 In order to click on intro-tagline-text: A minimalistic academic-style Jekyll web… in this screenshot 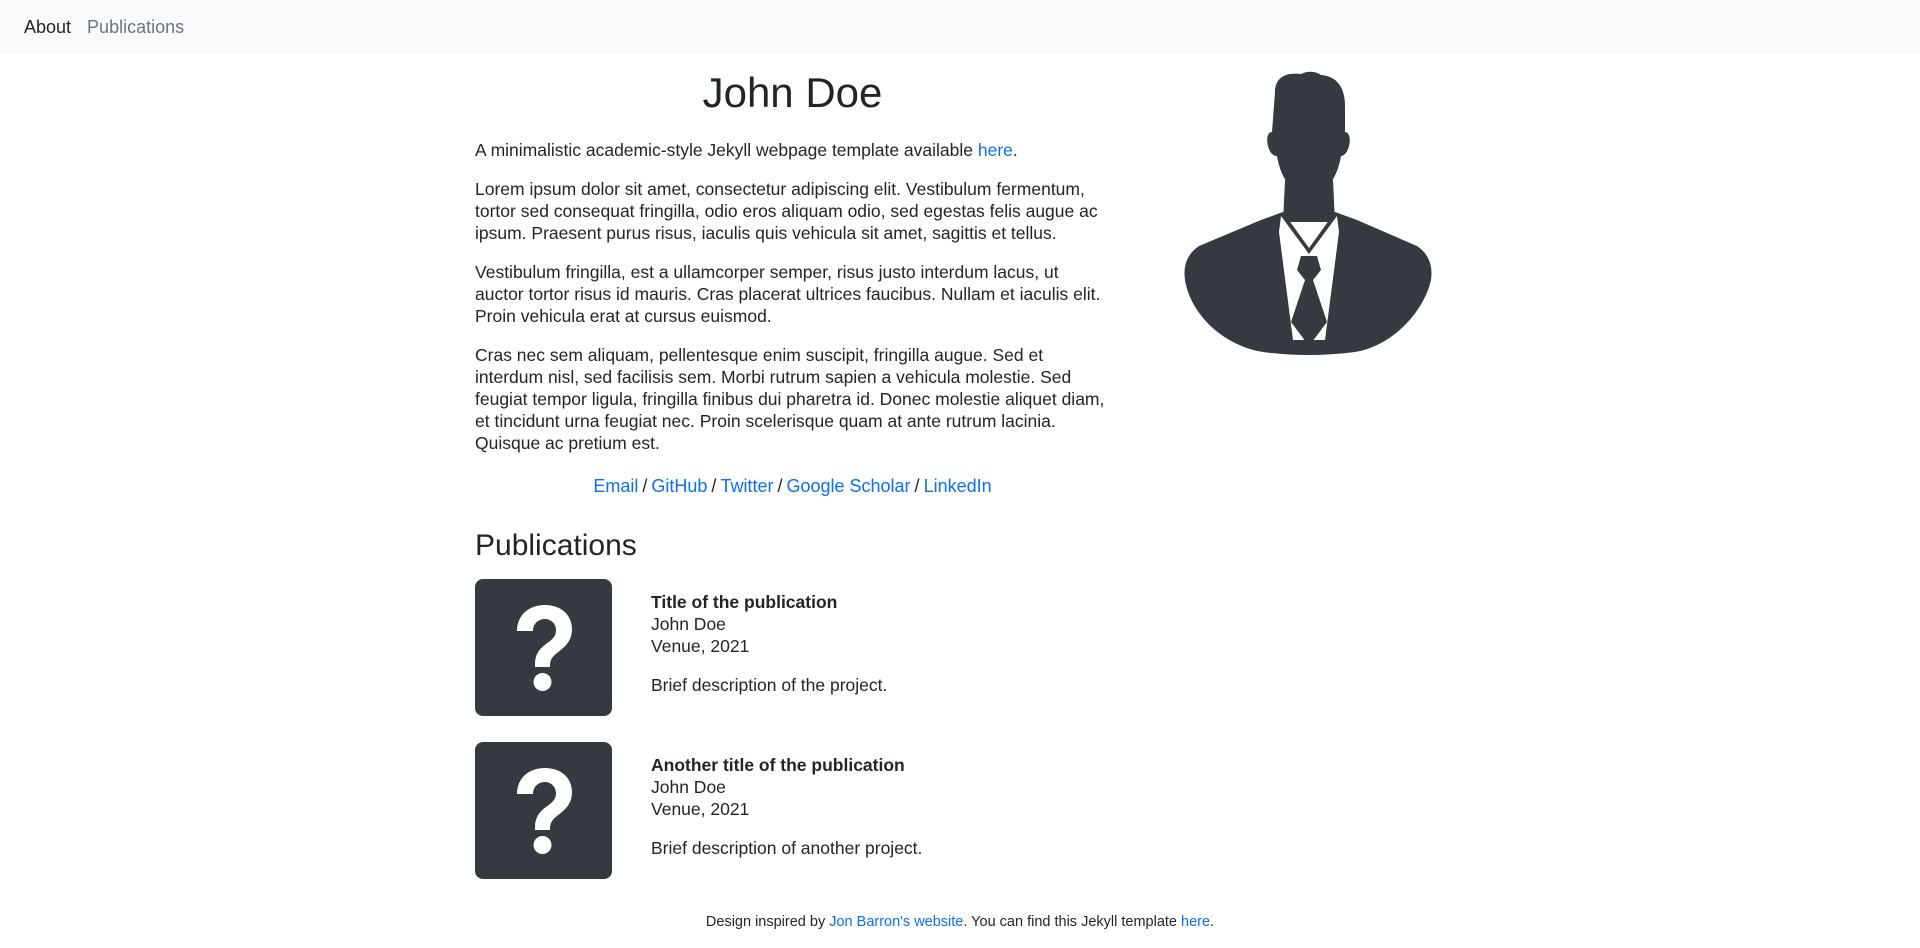, I will do `click(726, 150)`.